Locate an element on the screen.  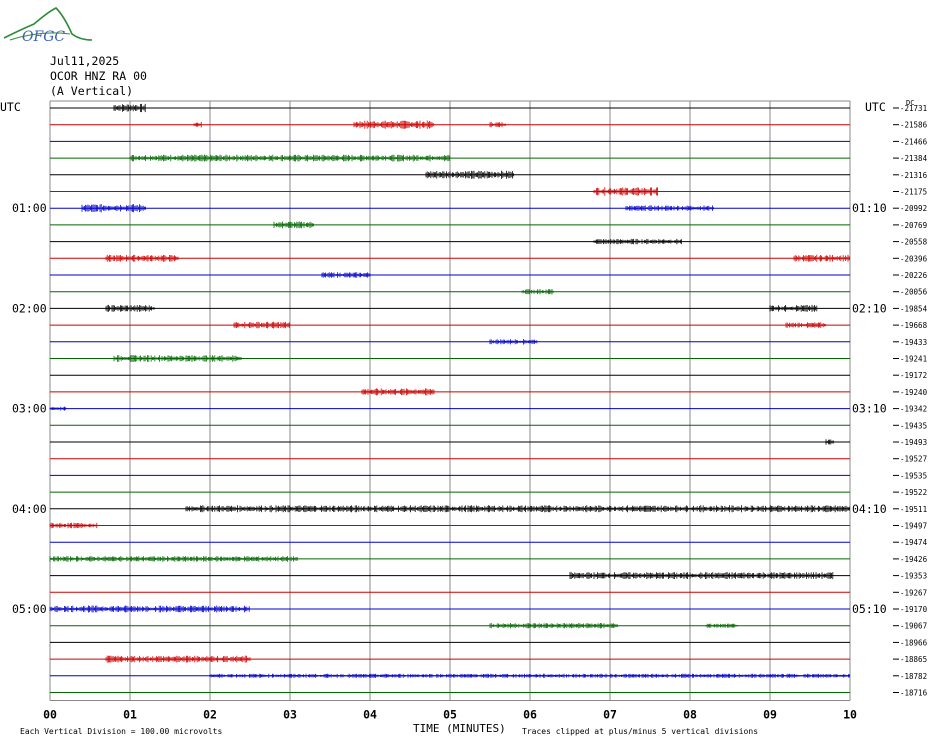
dc-offset-label: -20769 is located at coordinates (913, 225).